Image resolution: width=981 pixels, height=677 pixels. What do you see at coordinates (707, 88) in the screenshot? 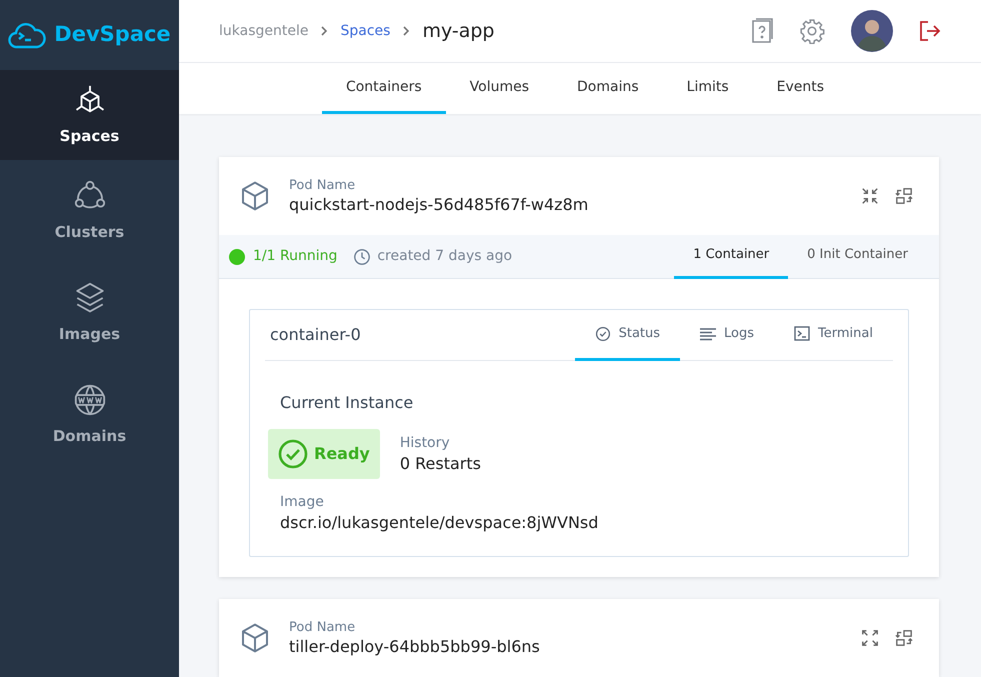
I see `tab: Limits` at bounding box center [707, 88].